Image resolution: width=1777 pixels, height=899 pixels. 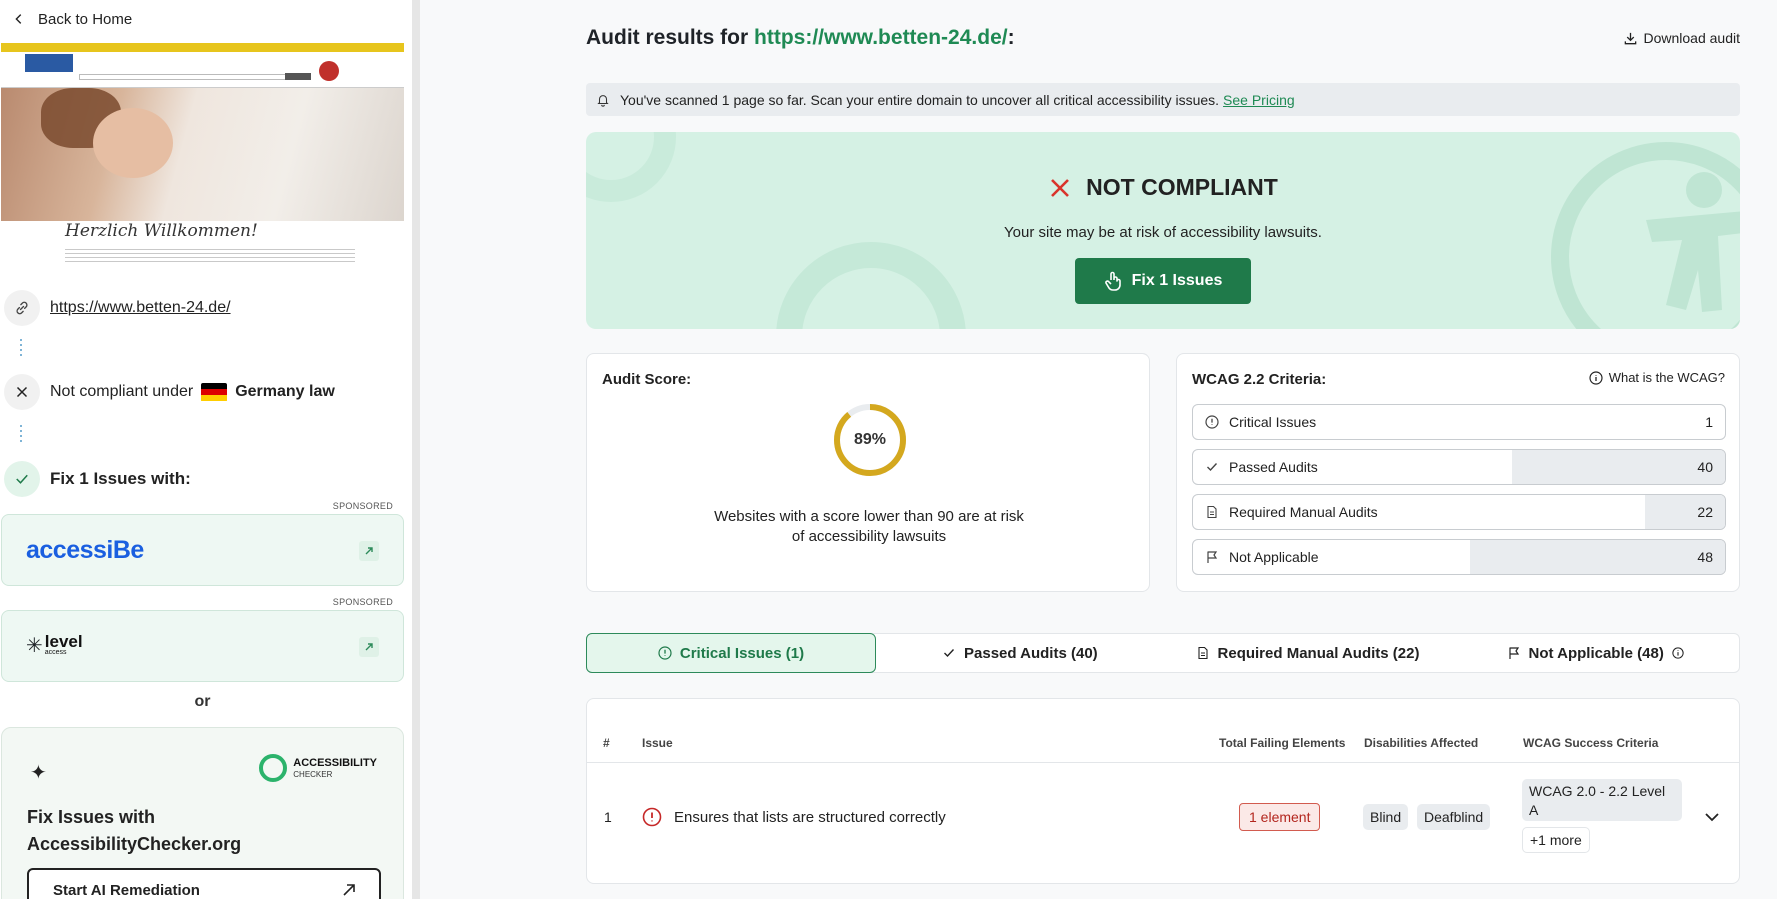 I want to click on col-header-num: #, so click(x=606, y=743).